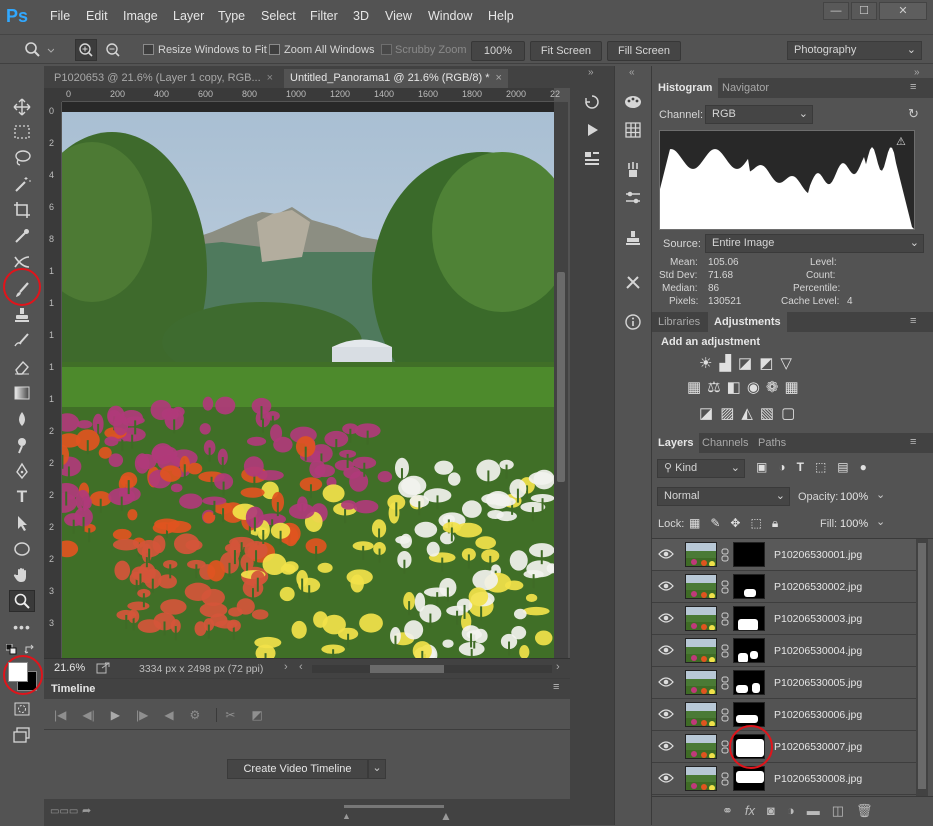  Describe the element at coordinates (394, 806) in the screenshot. I see `timeline-zoom-slider` at that location.